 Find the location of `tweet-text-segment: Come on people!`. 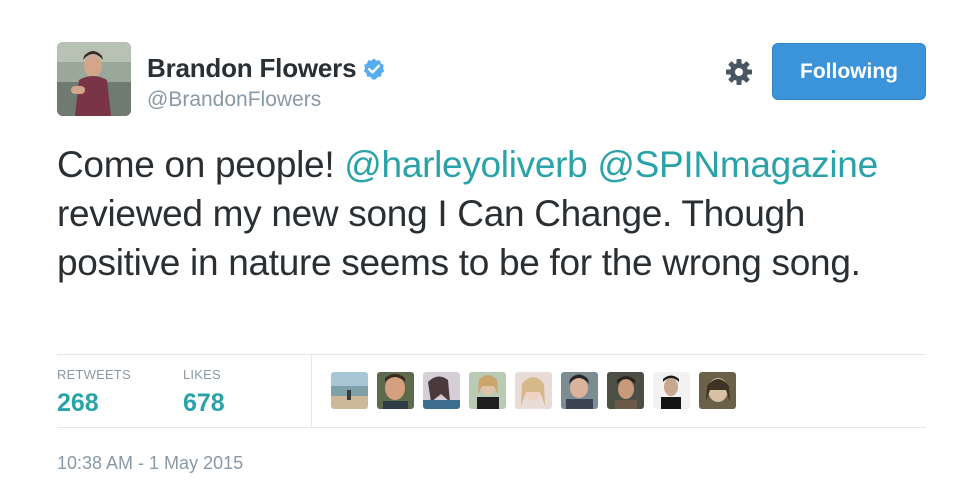

tweet-text-segment: Come on people! is located at coordinates (201, 164).